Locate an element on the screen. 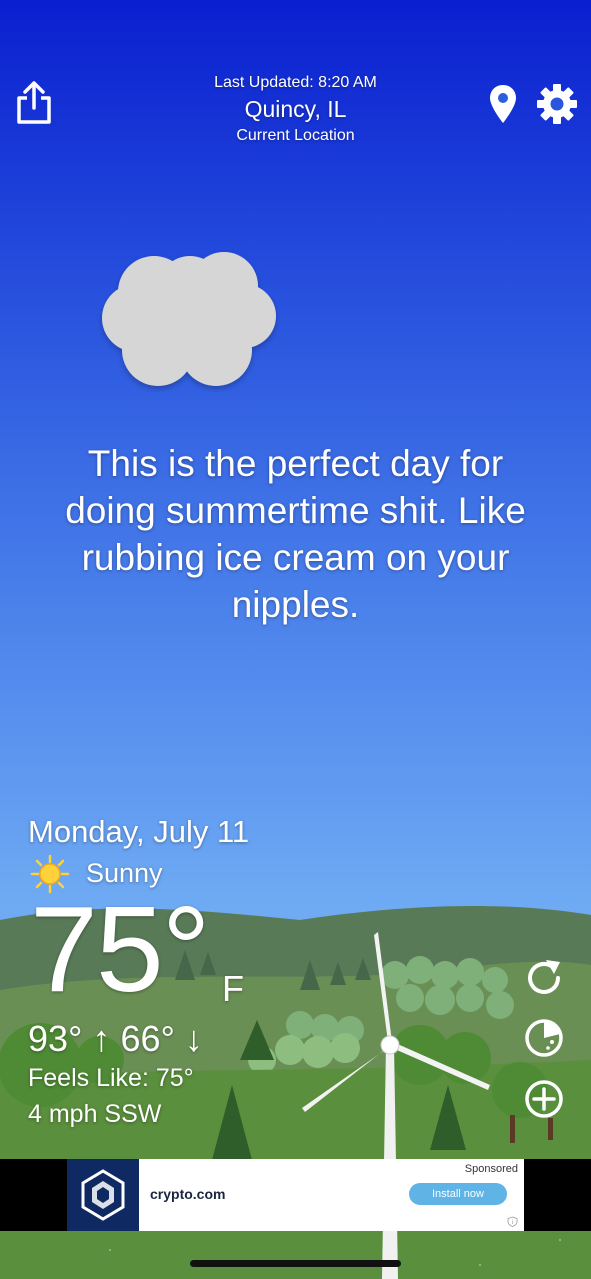  plus-circle-icon is located at coordinates (544, 1099).